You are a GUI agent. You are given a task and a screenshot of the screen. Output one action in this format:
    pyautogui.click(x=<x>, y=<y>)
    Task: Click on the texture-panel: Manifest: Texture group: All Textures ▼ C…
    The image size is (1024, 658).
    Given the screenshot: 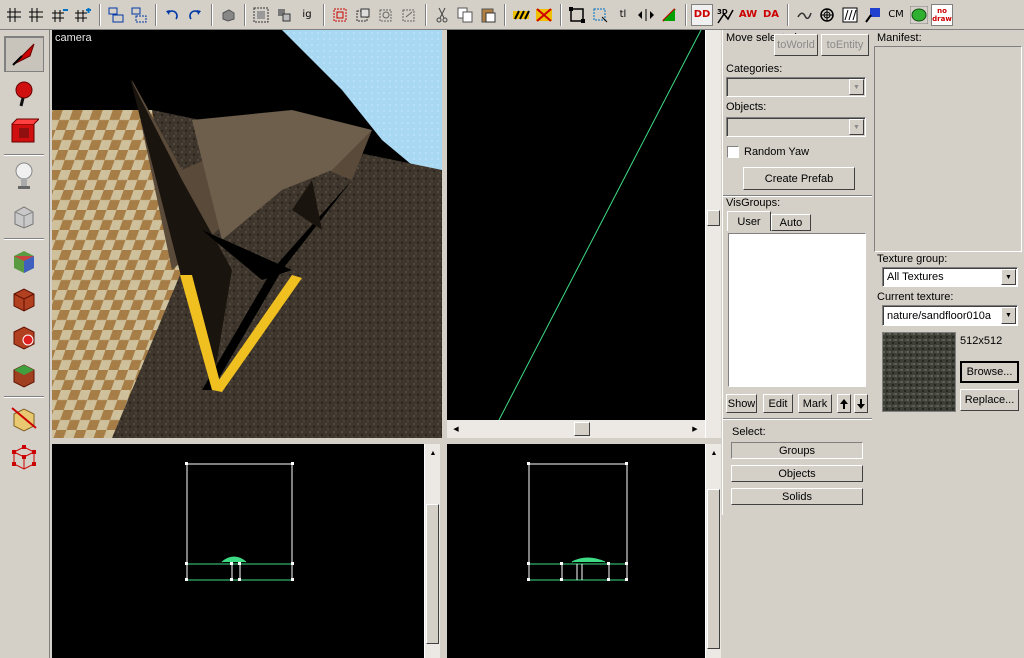 What is the action you would take?
    pyautogui.click(x=948, y=344)
    